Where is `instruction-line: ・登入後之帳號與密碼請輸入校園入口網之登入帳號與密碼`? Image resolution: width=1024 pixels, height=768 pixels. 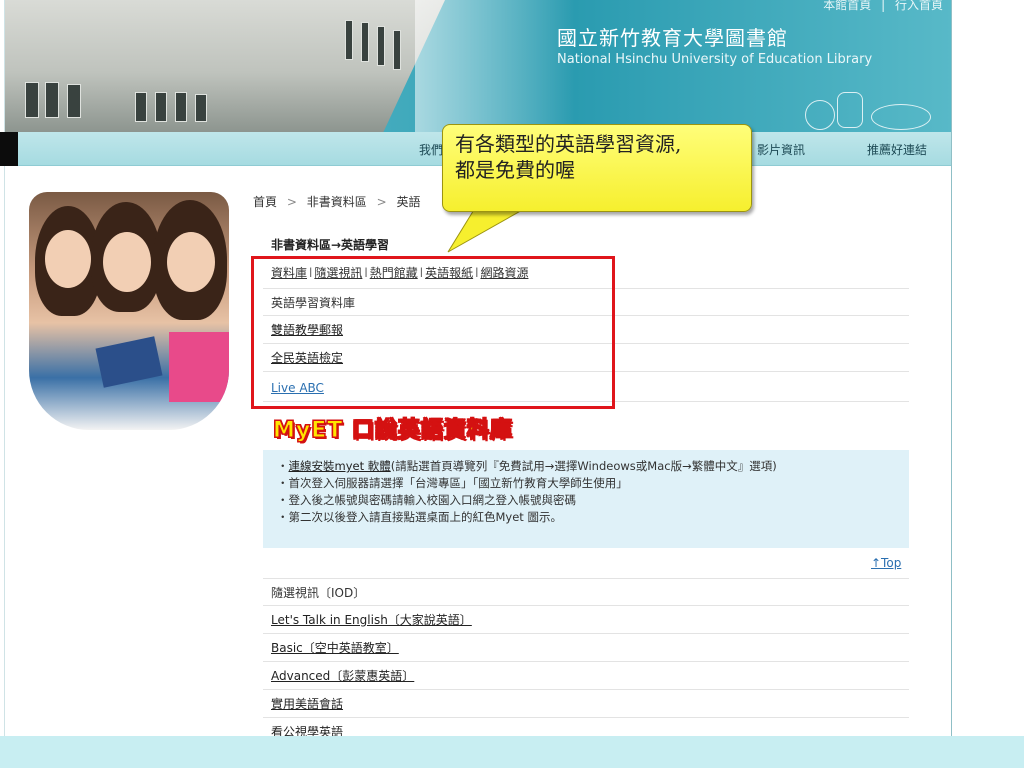 instruction-line: ・登入後之帳號與密碼請輸入校園入口網之登入帳號與密碼 is located at coordinates (427, 500).